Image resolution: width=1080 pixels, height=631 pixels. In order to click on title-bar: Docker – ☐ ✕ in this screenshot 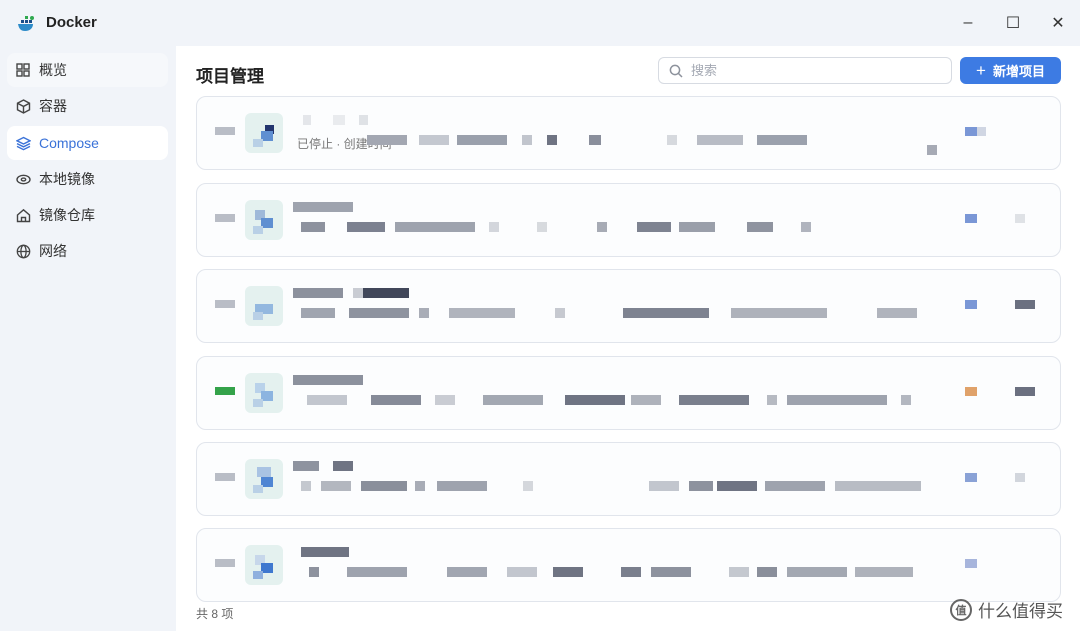, I will do `click(540, 23)`.